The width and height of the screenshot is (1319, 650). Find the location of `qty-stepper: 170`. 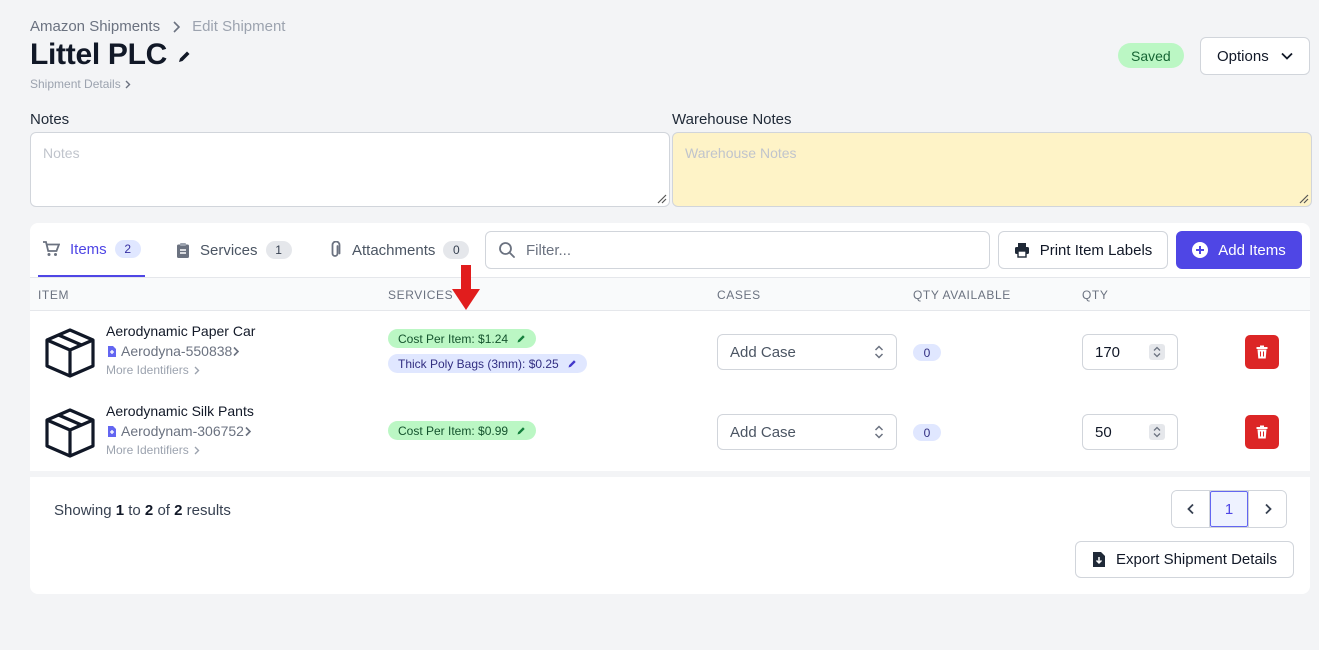

qty-stepper: 170 is located at coordinates (1130, 352).